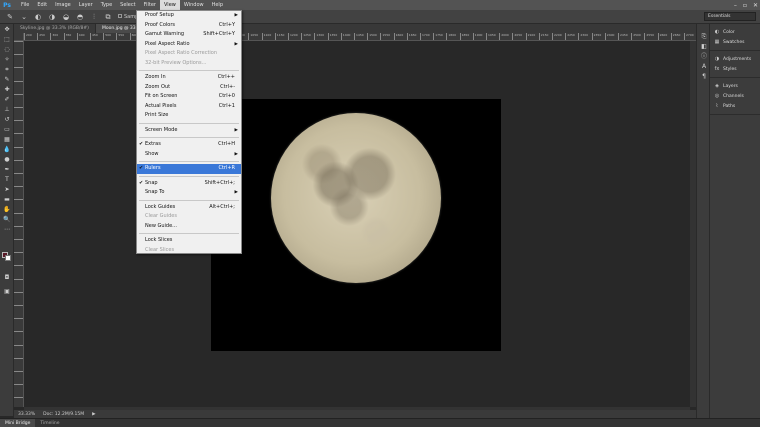 This screenshot has height=427, width=760. What do you see at coordinates (7, 169) in the screenshot?
I see `pen-tool-icon: ✒` at bounding box center [7, 169].